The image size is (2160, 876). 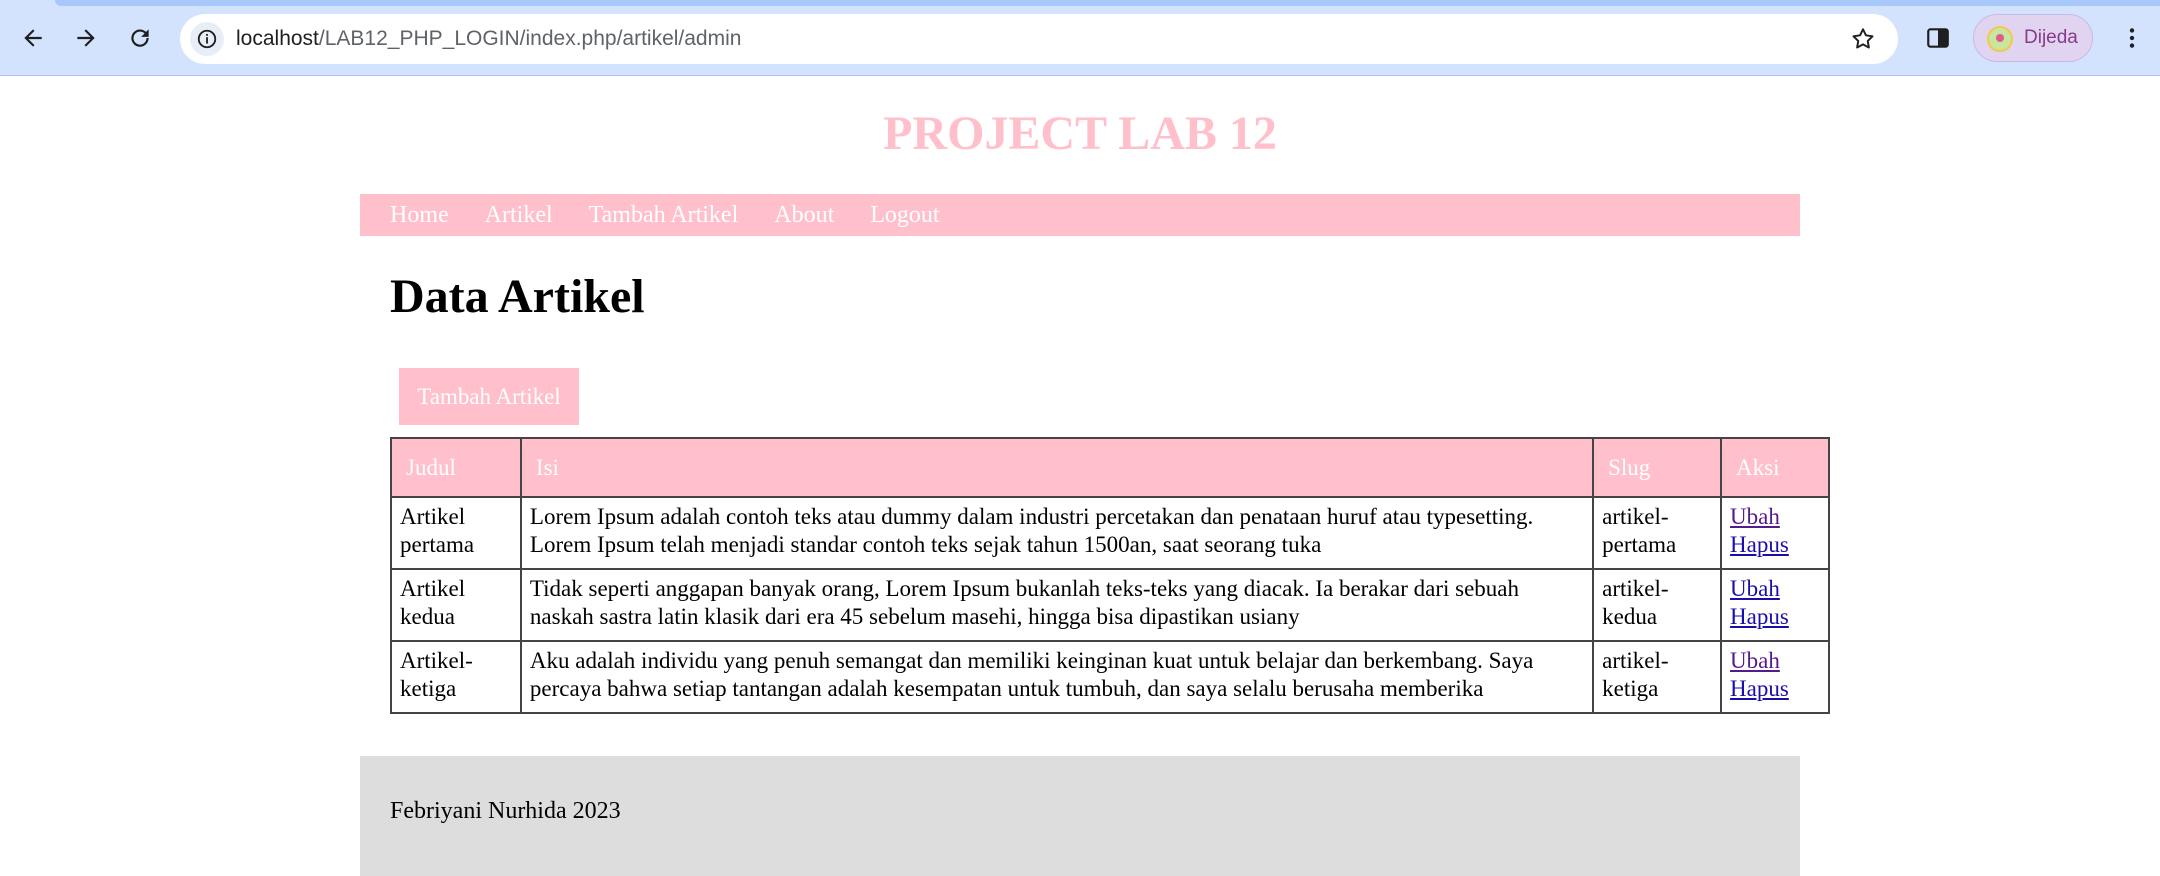 I want to click on reload-icon, so click(x=140, y=38).